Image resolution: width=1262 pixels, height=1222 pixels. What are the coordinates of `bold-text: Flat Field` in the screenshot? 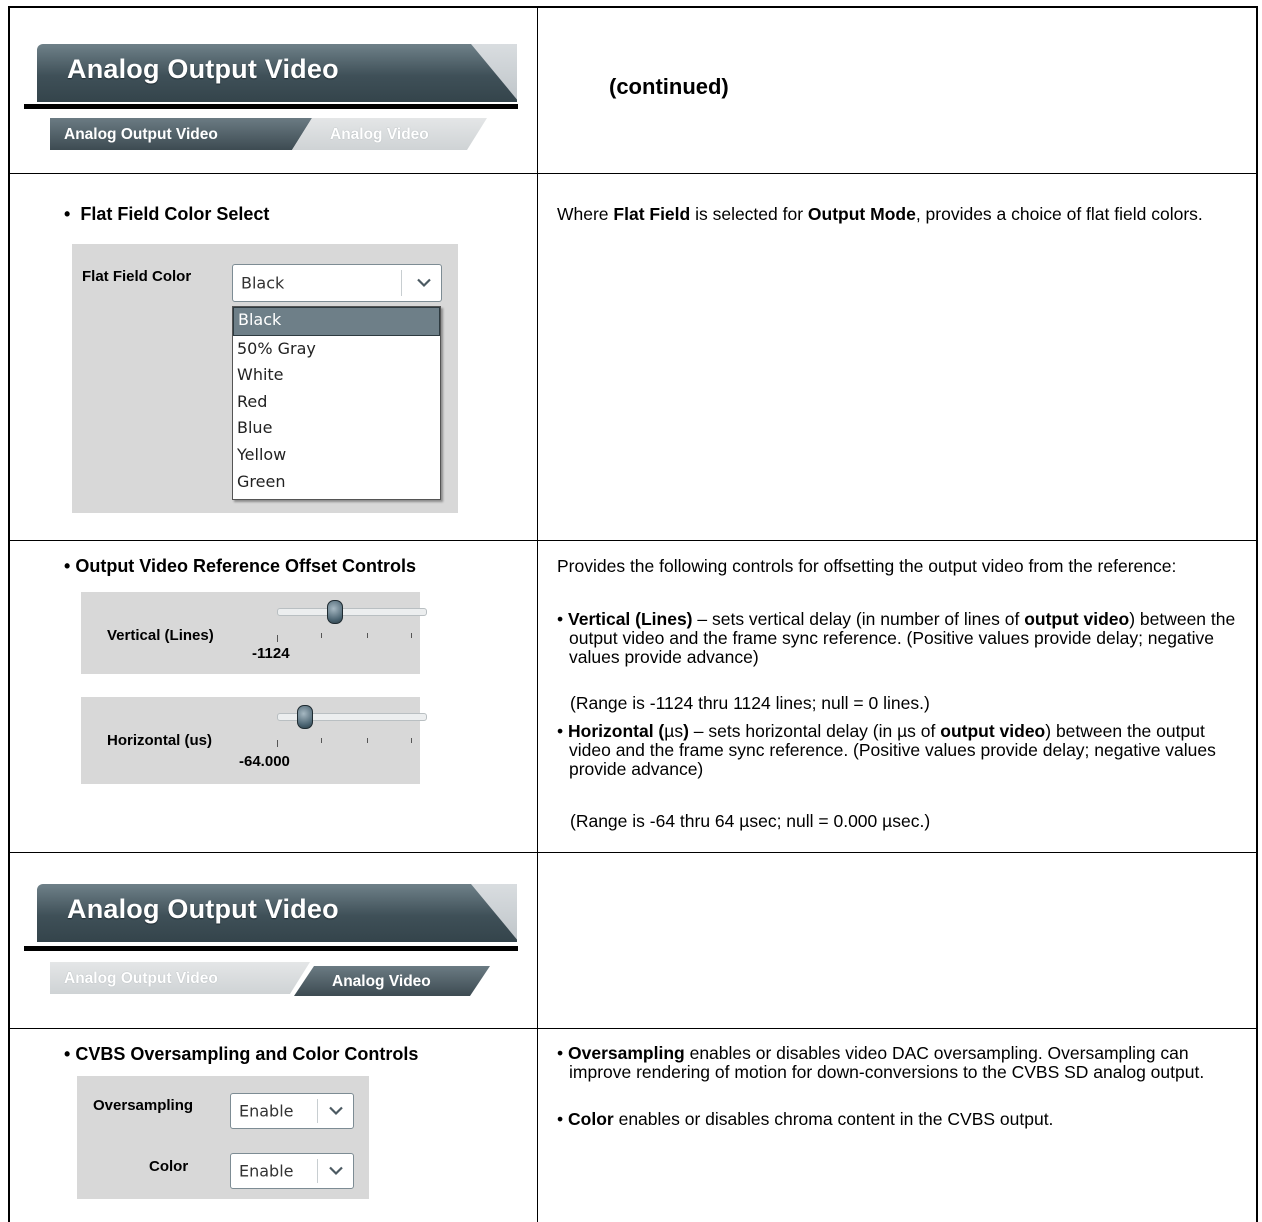 It's located at (652, 214).